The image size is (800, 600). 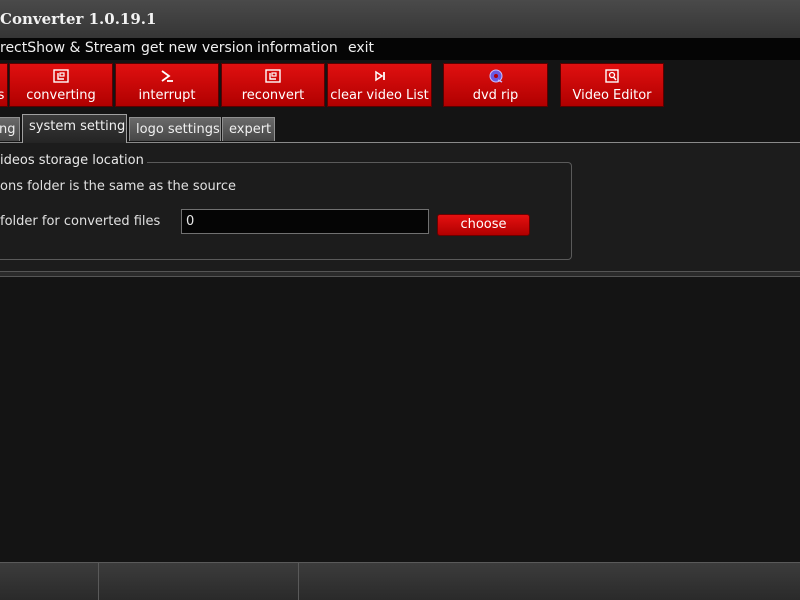 What do you see at coordinates (379, 76) in the screenshot?
I see `skip-icon` at bounding box center [379, 76].